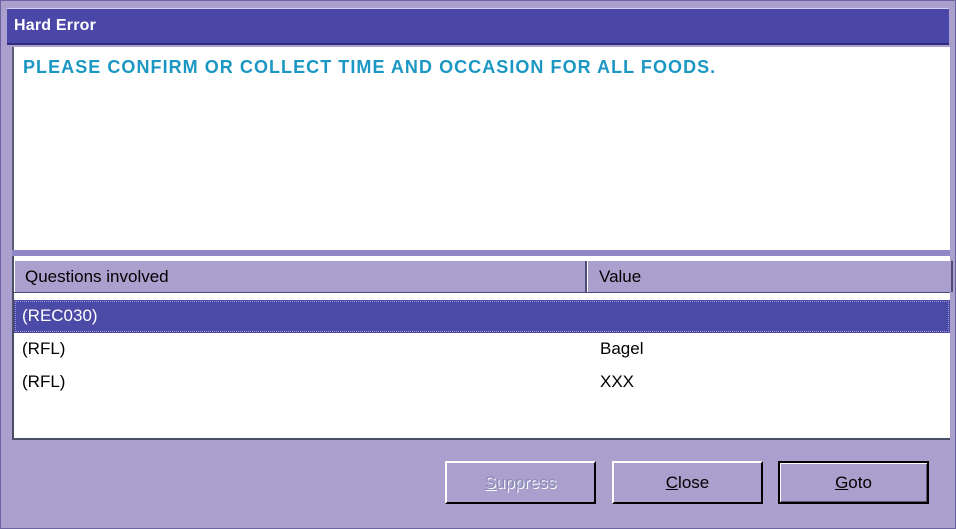  I want to click on title-bar: Hard Error, so click(478, 26).